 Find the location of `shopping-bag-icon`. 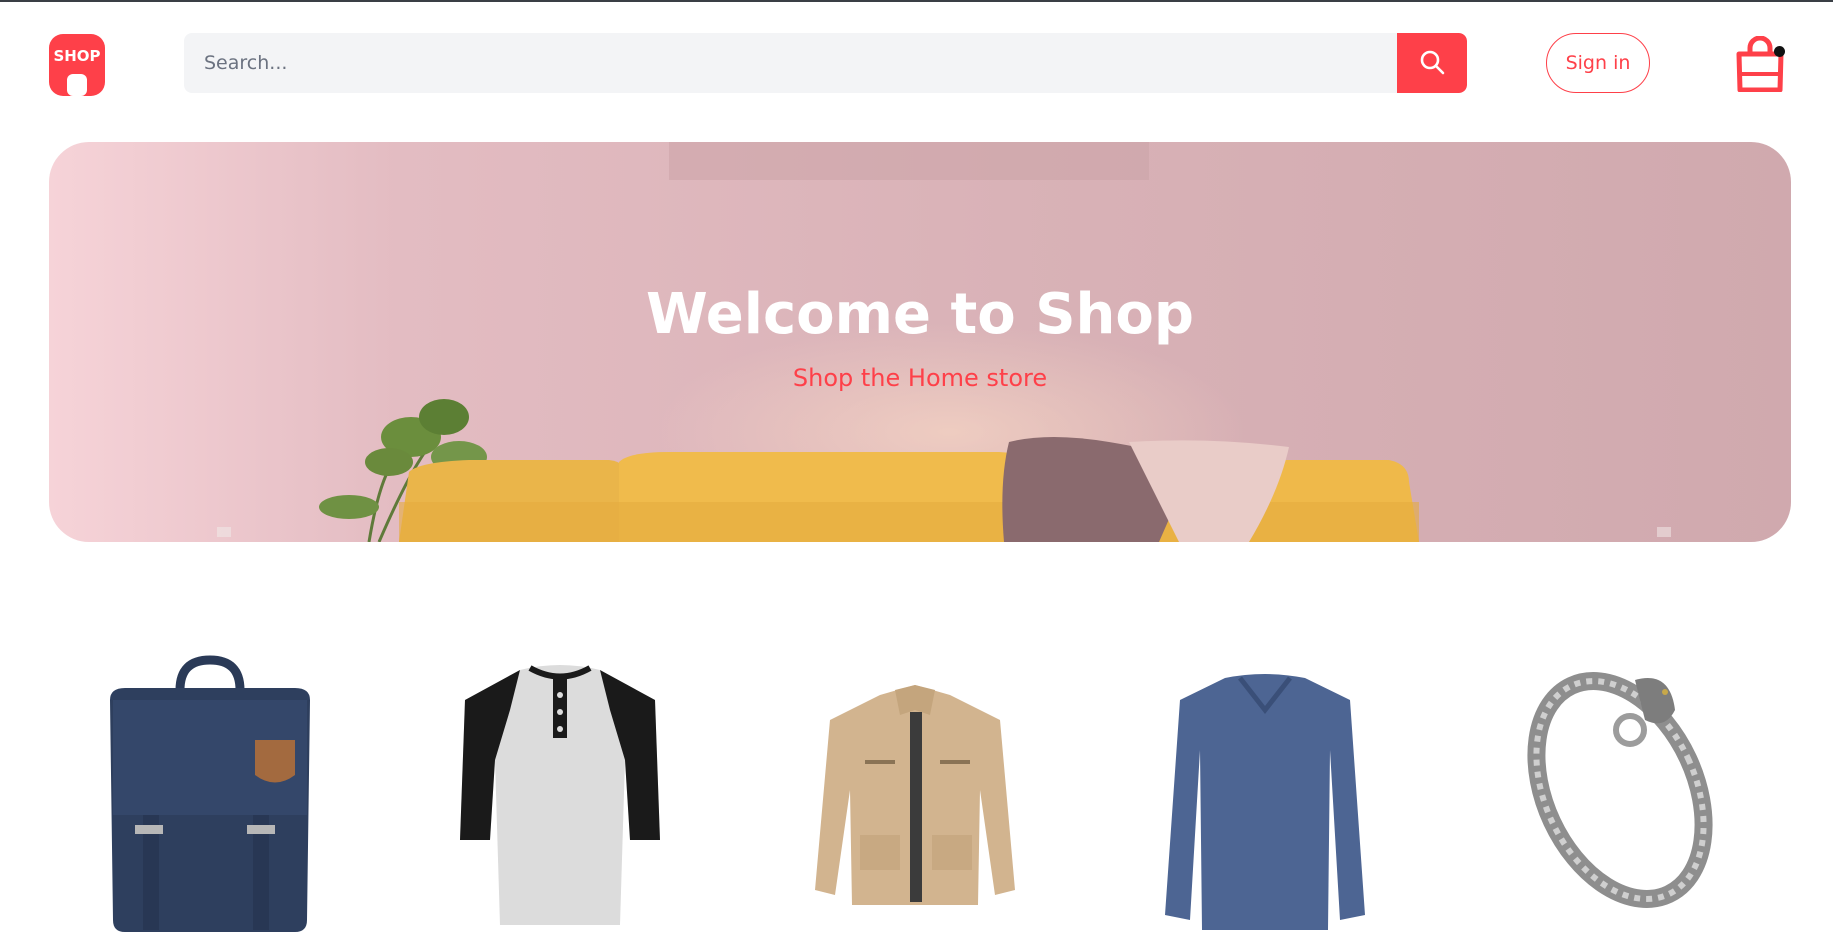

shopping-bag-icon is located at coordinates (1760, 65).